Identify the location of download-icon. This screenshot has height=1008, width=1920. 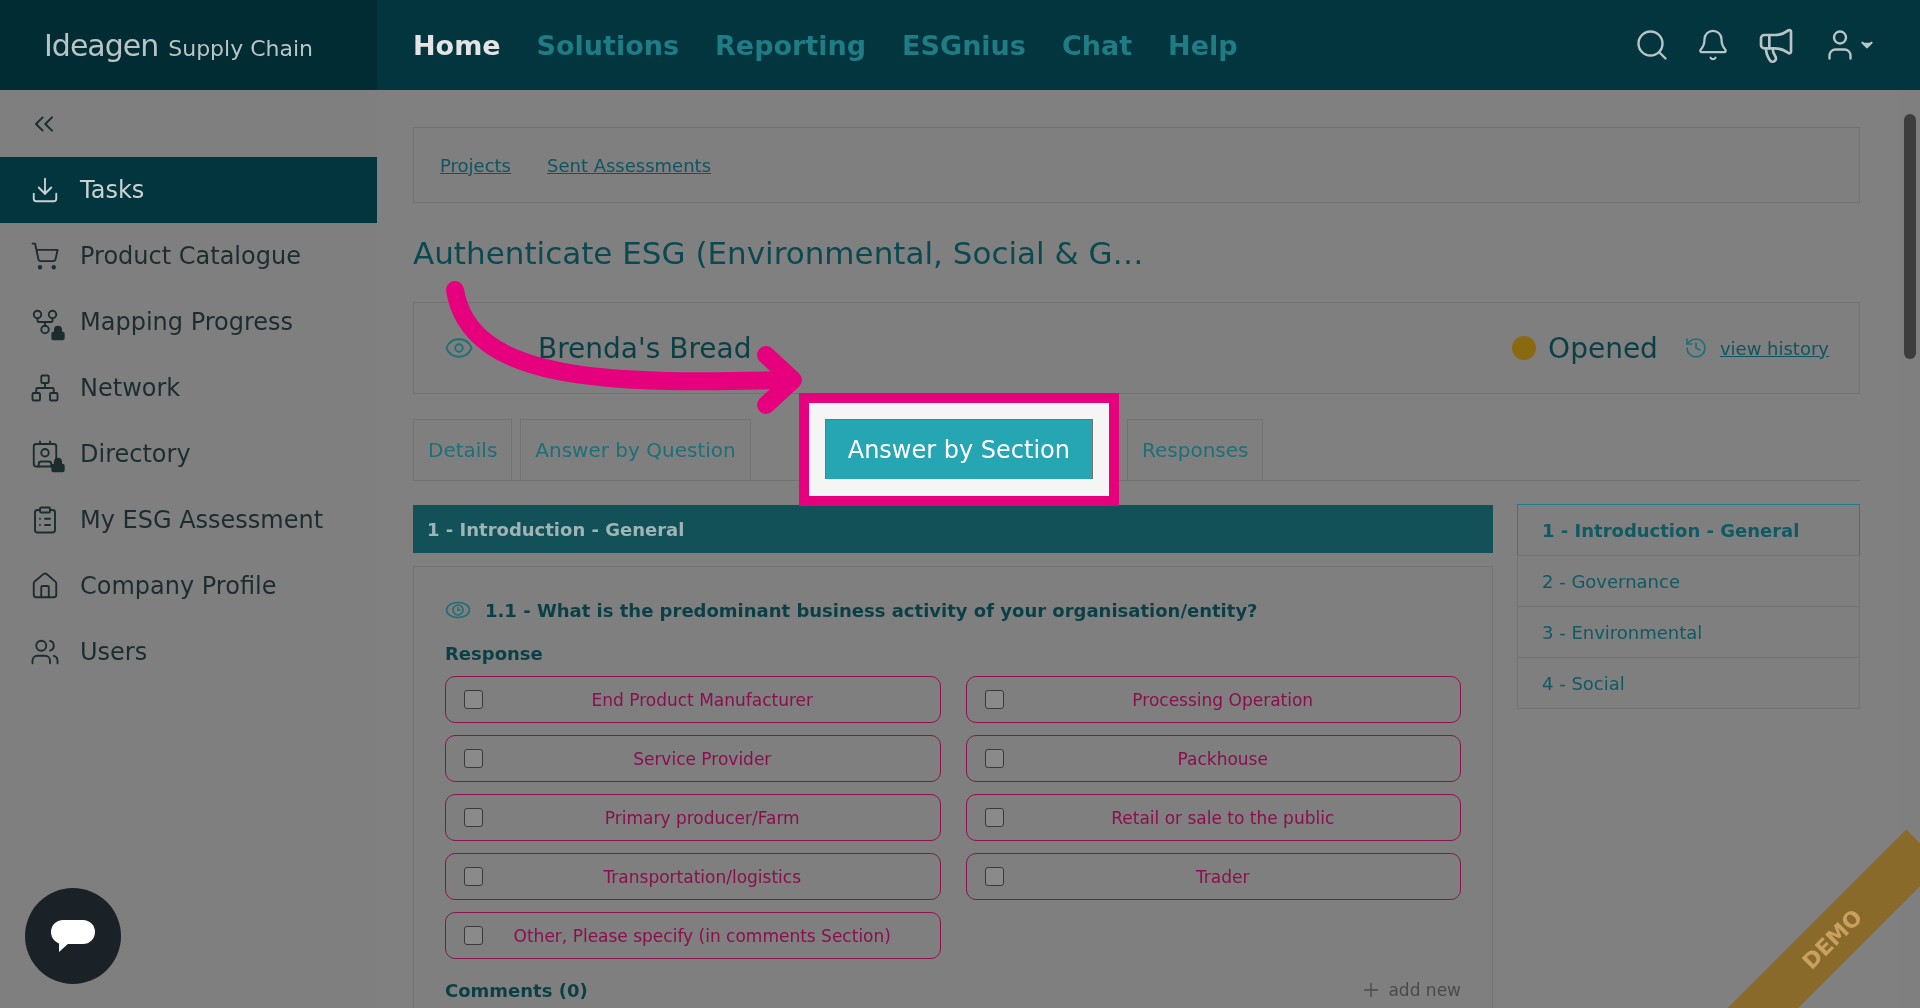
(45, 190).